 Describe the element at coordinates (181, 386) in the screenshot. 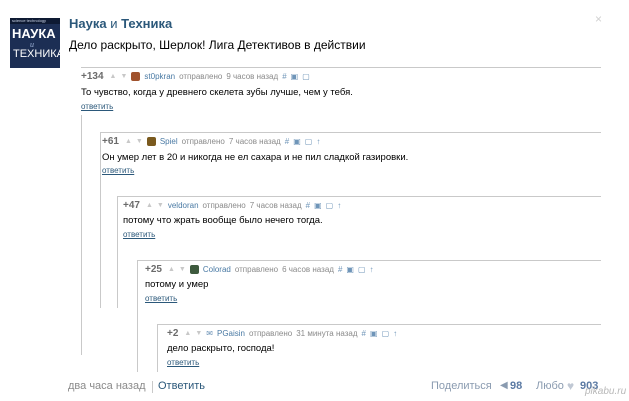

I see `reply-button: Ответить` at that location.